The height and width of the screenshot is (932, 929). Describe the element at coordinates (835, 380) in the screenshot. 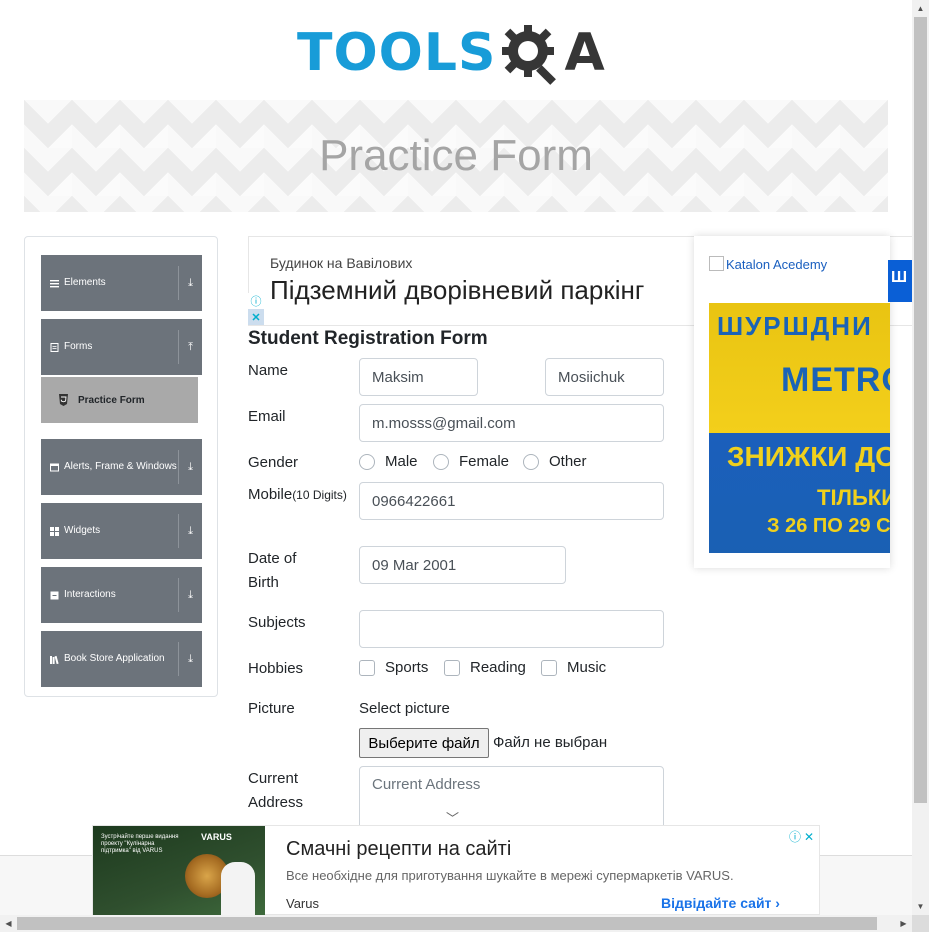

I see `ad-line-2: METRO` at that location.